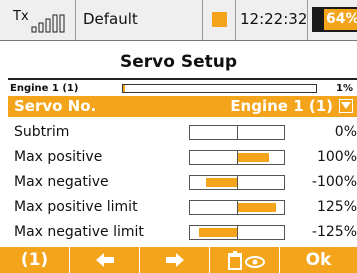 The height and width of the screenshot is (273, 357). I want to click on delete-view-button, so click(245, 260).